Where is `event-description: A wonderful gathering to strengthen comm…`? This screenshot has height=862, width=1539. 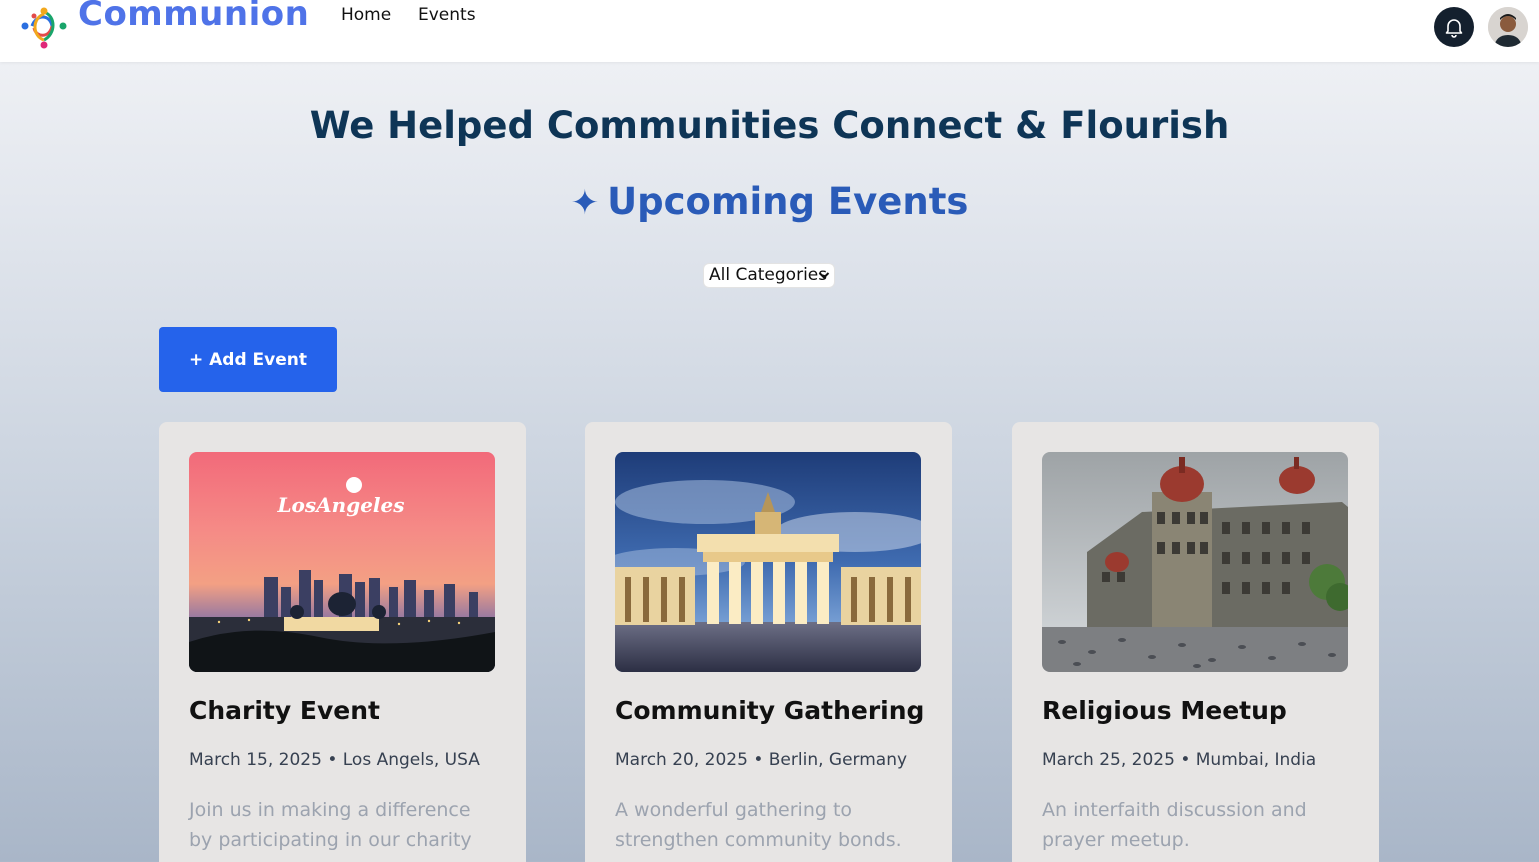
event-description: A wonderful gathering to strengthen comm… is located at coordinates (758, 825).